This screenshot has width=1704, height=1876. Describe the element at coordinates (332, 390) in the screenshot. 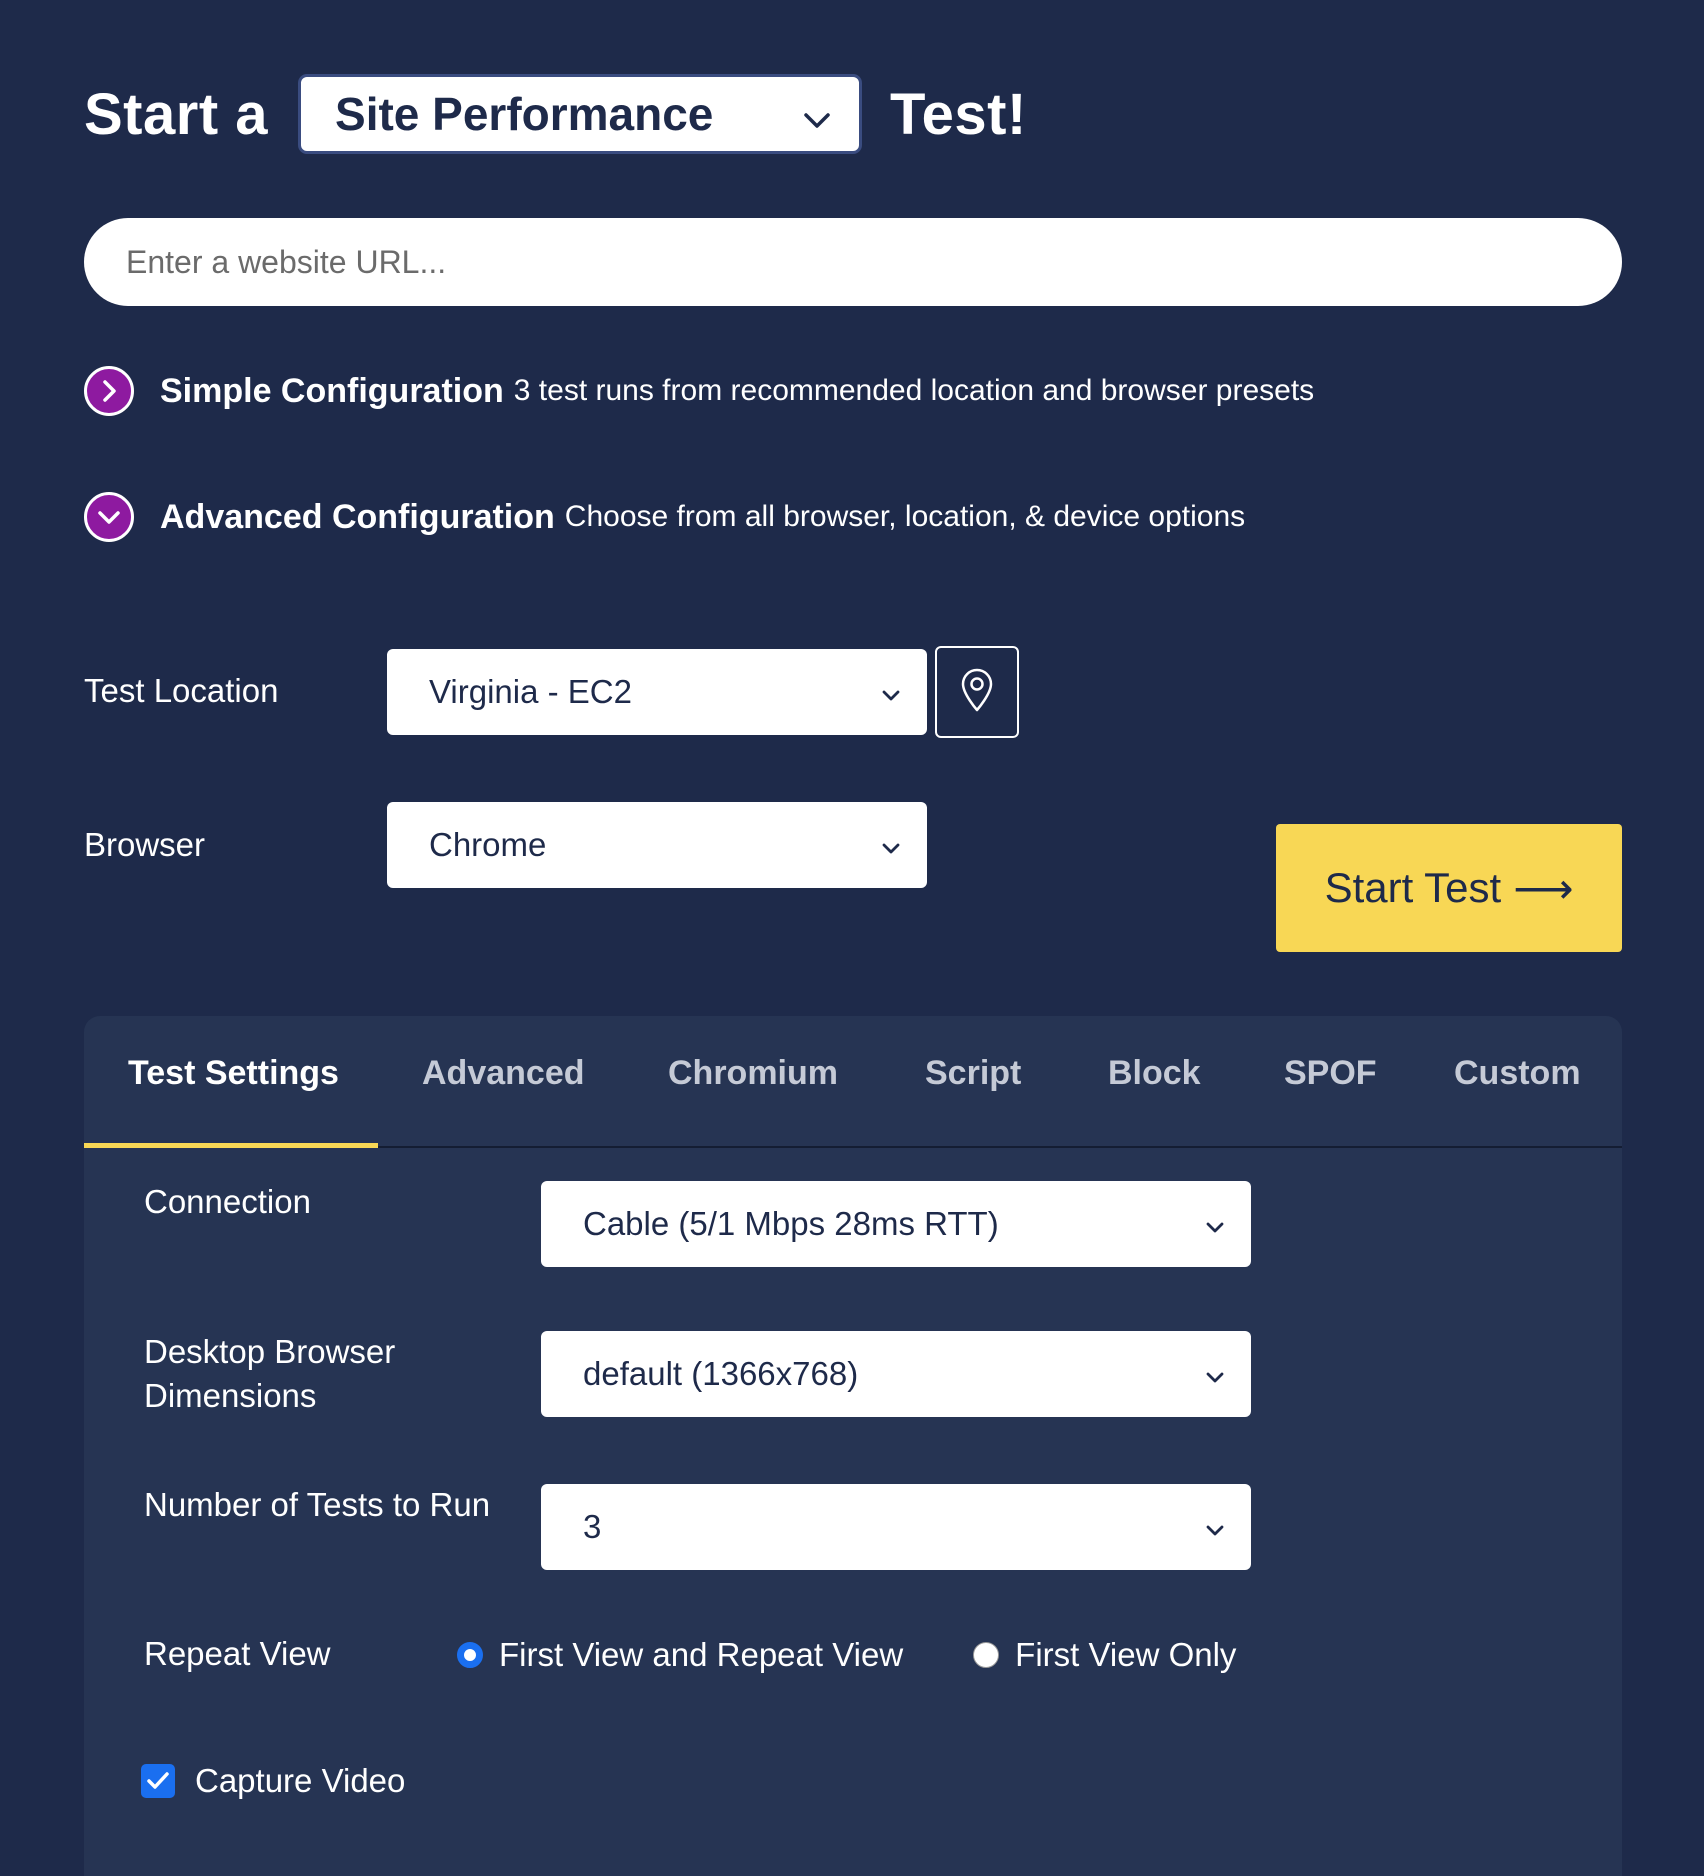

I see `simple-configuration-title: Simple Configuration` at that location.